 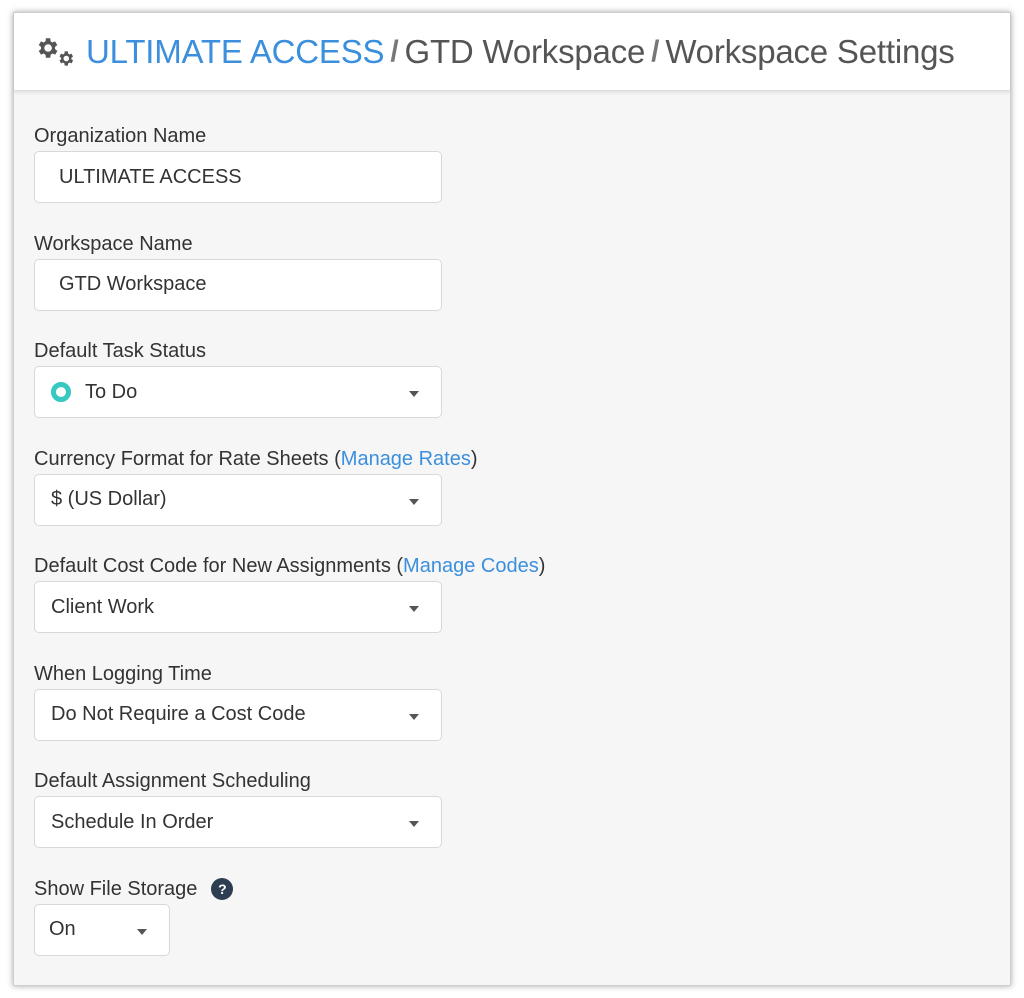 I want to click on breadcrumb-organization: ULTIMATE ACCESS, so click(x=235, y=52).